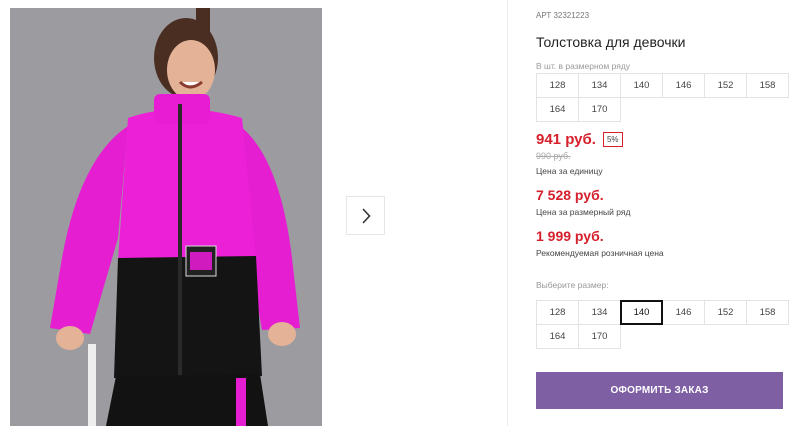 The image size is (800, 426). What do you see at coordinates (557, 312) in the screenshot?
I see `size-option: 128` at bounding box center [557, 312].